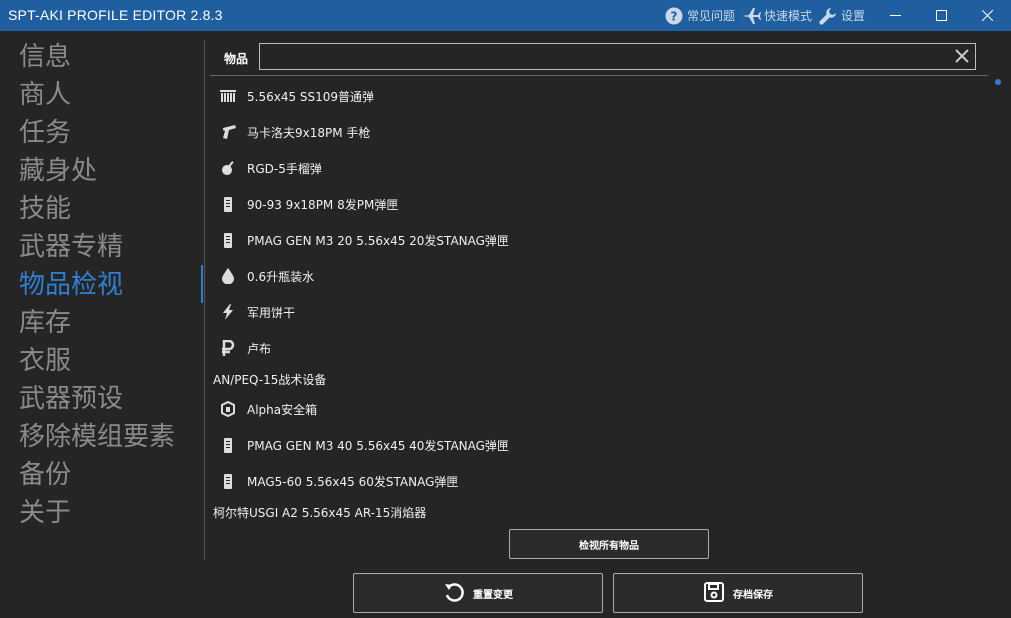 This screenshot has width=1011, height=618. Describe the element at coordinates (45, 133) in the screenshot. I see `sidebar-item-quests: 任务` at that location.